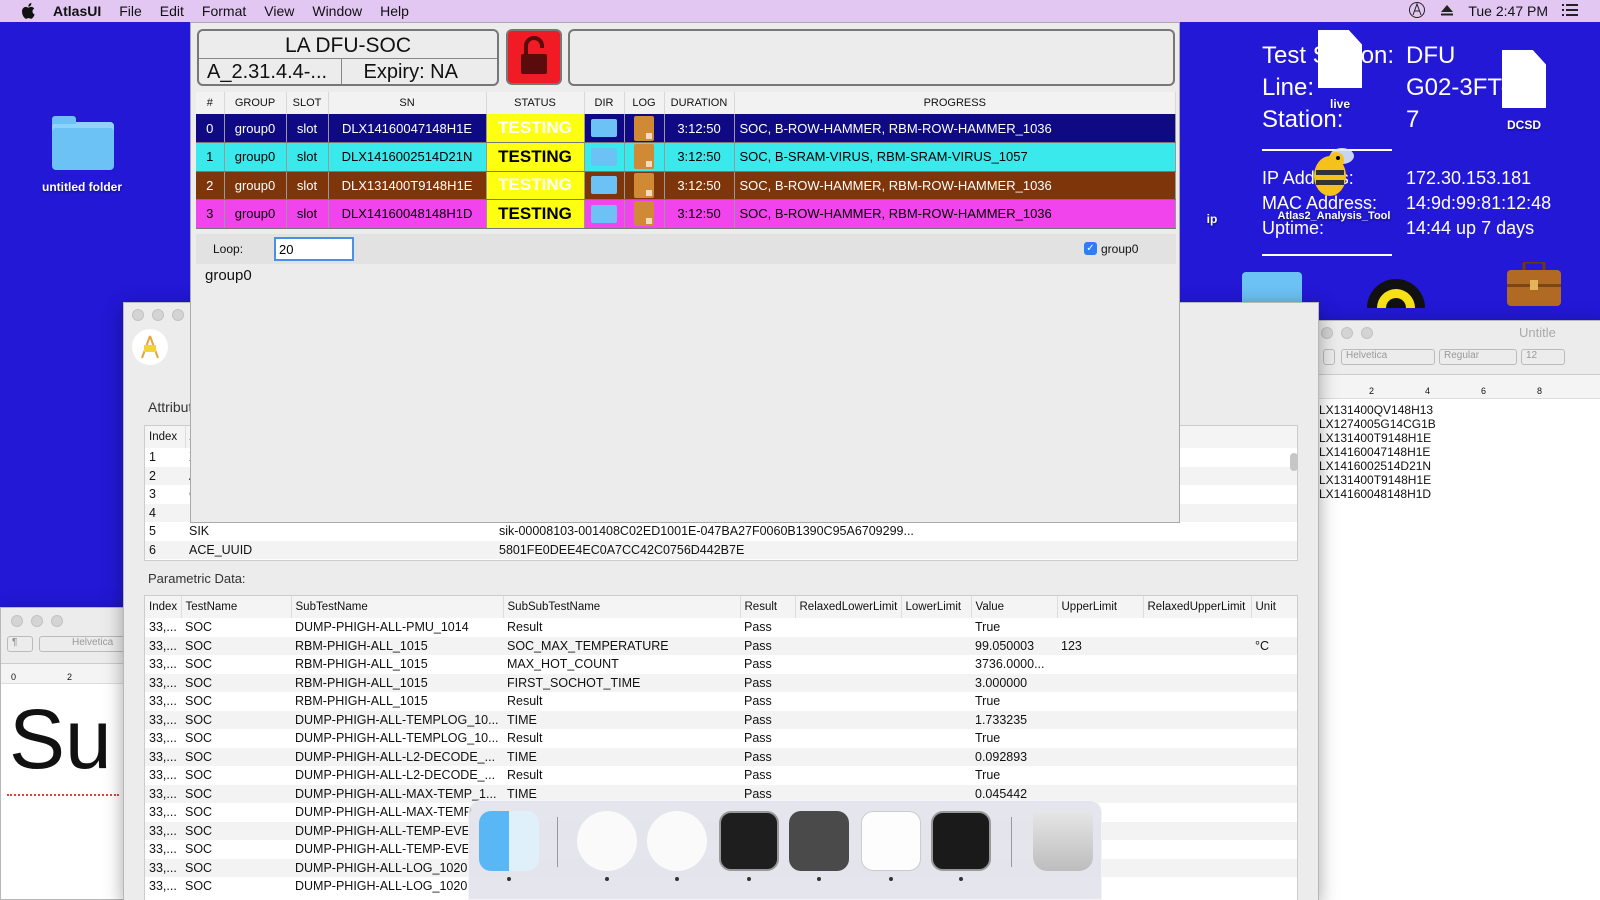 The image size is (1600, 900). I want to click on menu-format: Format, so click(224, 11).